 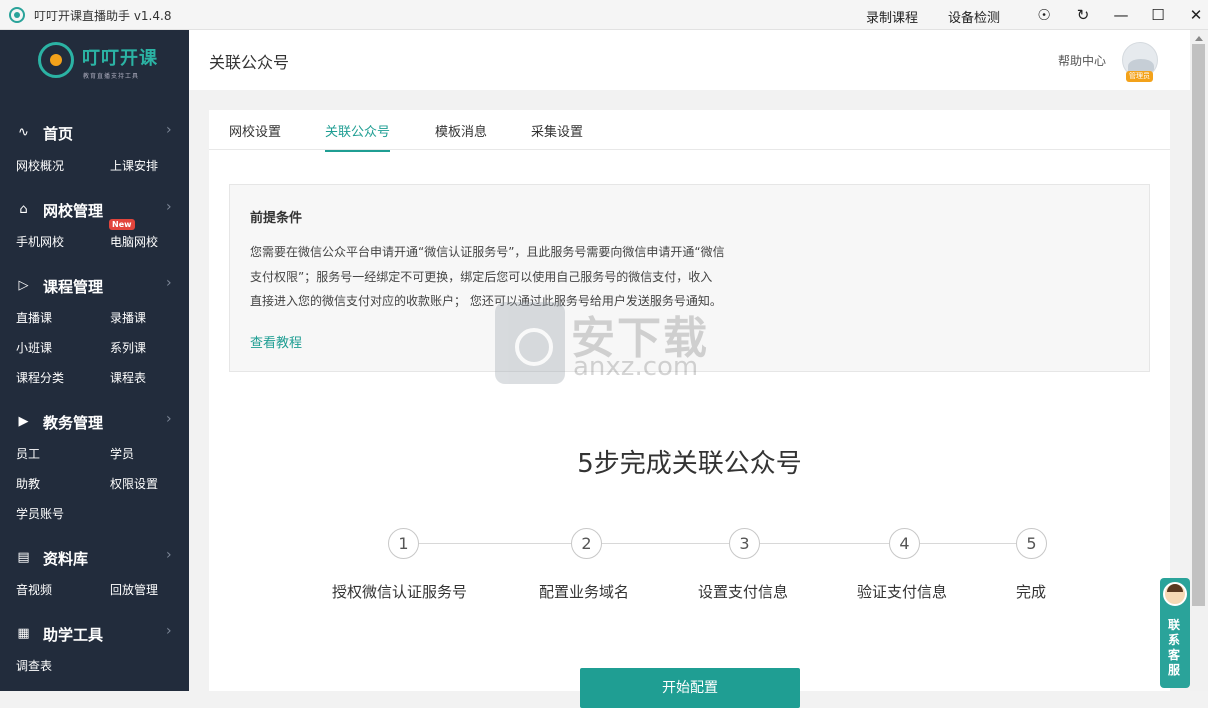 What do you see at coordinates (94, 329) in the screenshot?
I see `nav-group-course: ▷ 课程管理 › 直播课 录播课 小班课 系列课 课程分类 课程表` at bounding box center [94, 329].